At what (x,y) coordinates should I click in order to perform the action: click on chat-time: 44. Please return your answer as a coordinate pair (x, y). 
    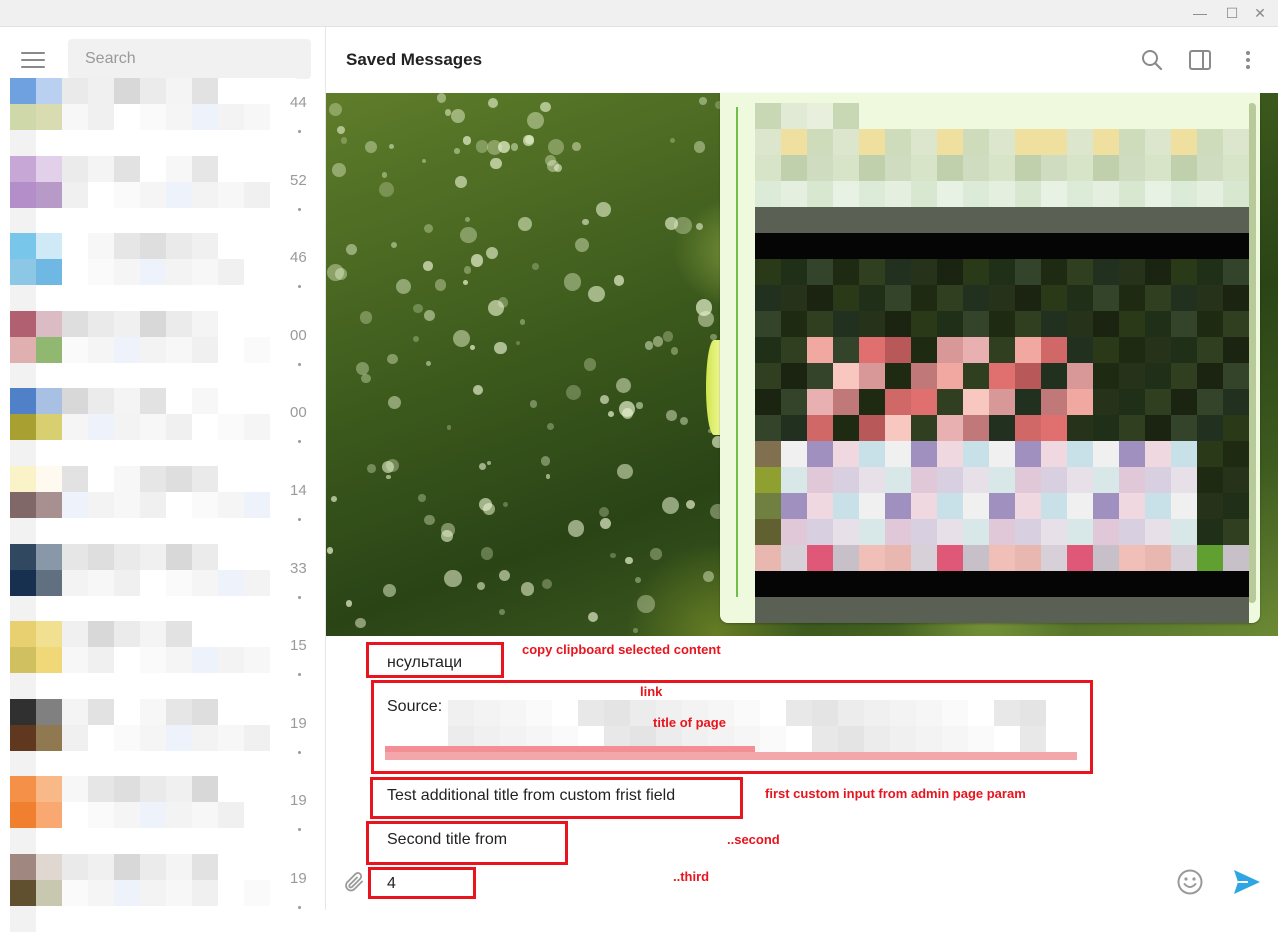
    Looking at the image, I should click on (298, 102).